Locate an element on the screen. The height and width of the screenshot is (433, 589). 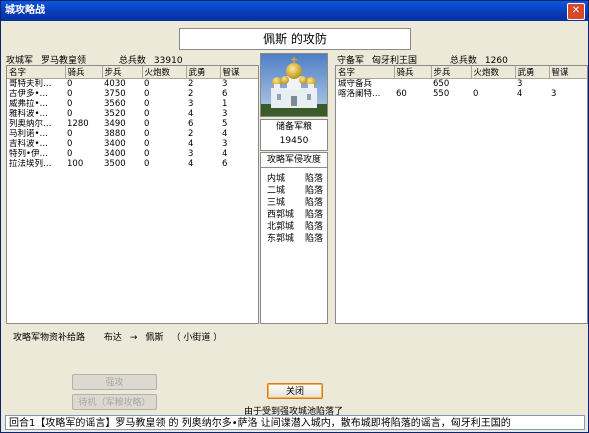
table-row: 城守备兵 650 3 is located at coordinates (461, 84).